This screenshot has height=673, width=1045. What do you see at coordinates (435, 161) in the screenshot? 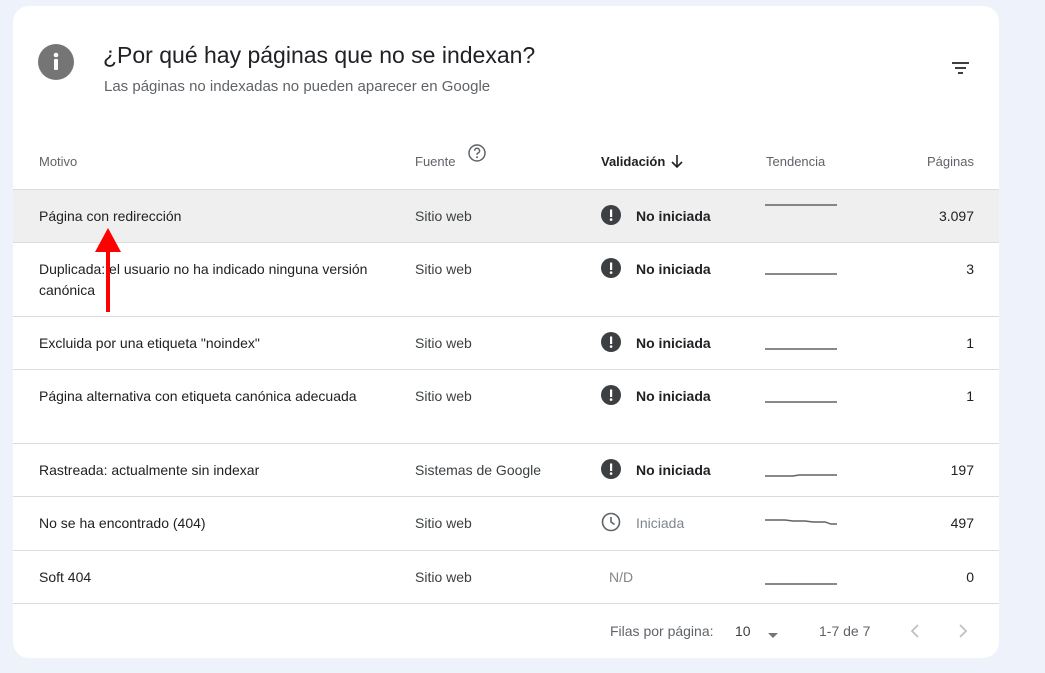
I see `column-header-fuente: Fuente` at bounding box center [435, 161].